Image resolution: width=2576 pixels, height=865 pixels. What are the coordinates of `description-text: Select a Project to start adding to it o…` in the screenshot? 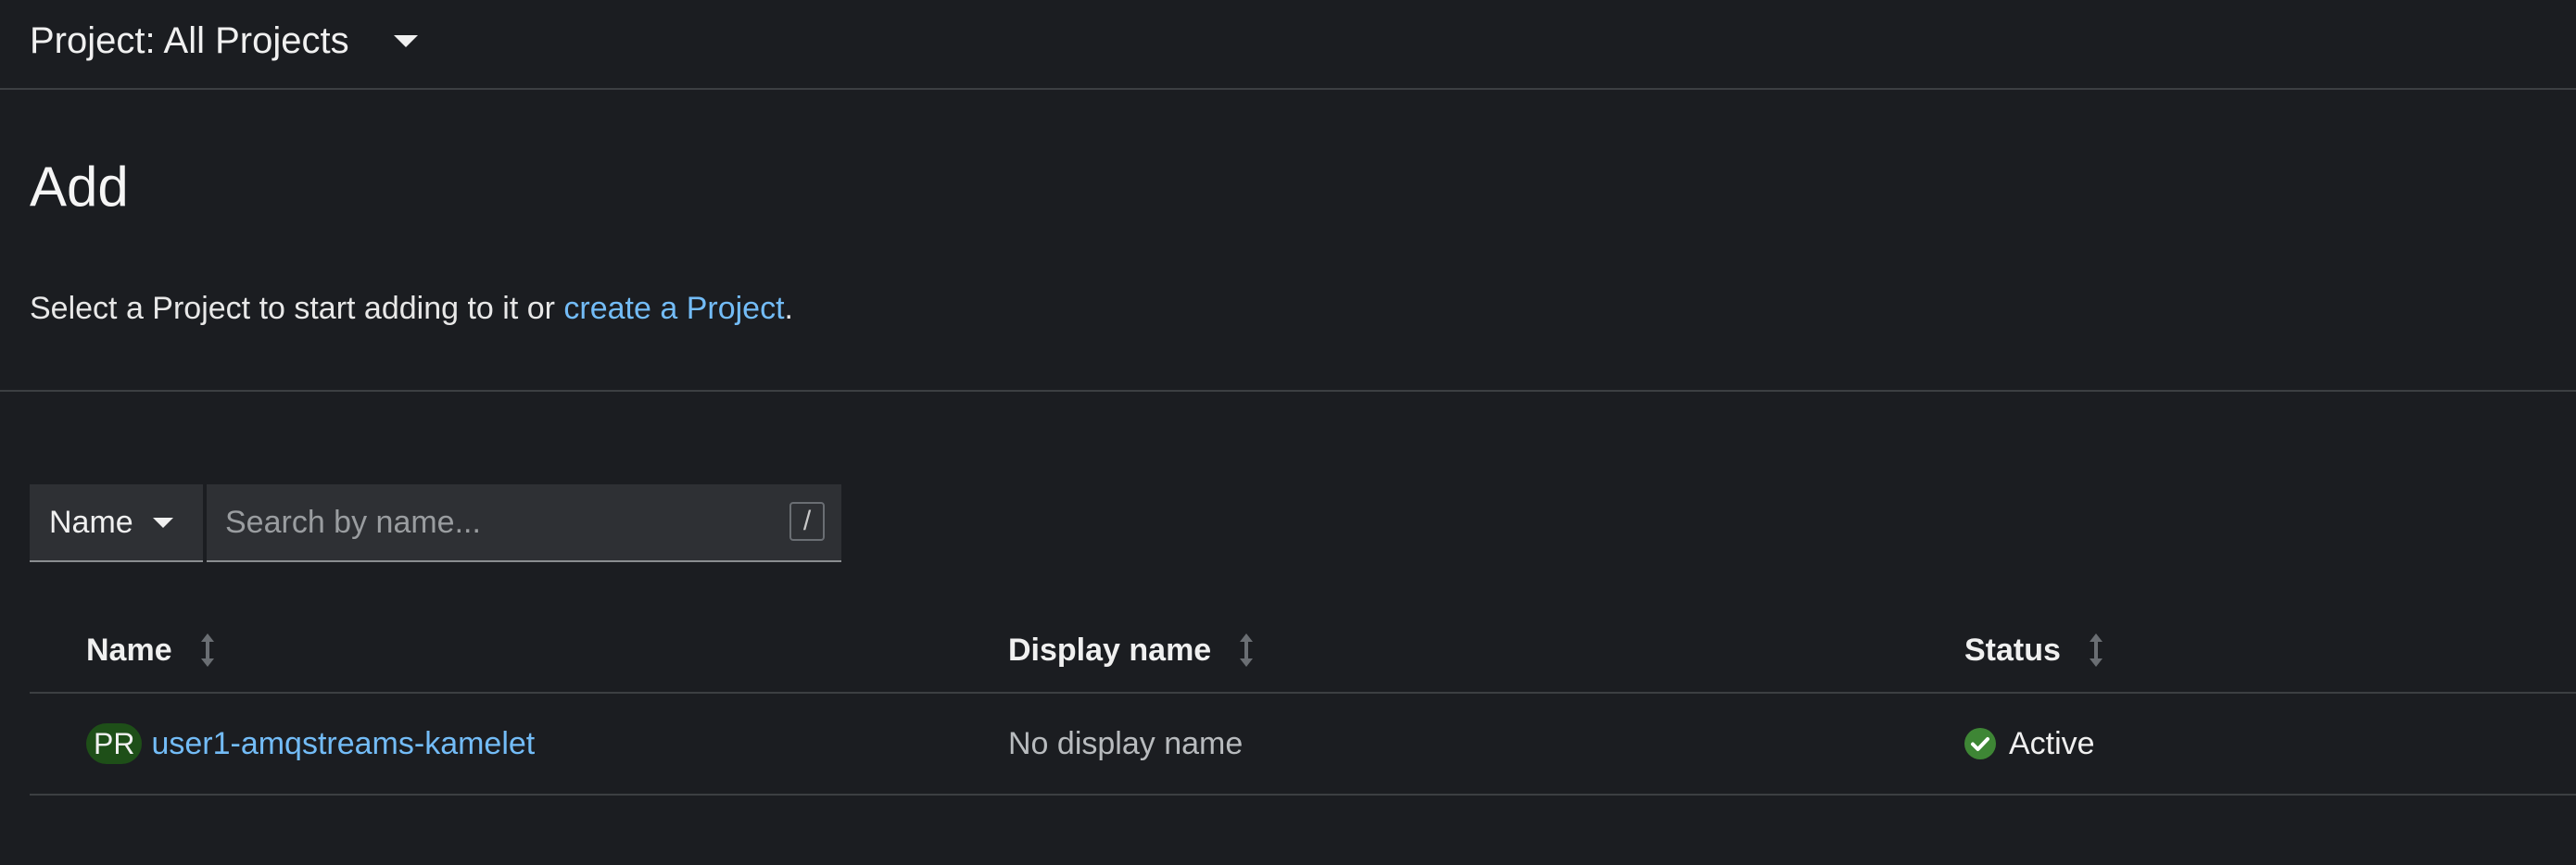 It's located at (297, 308).